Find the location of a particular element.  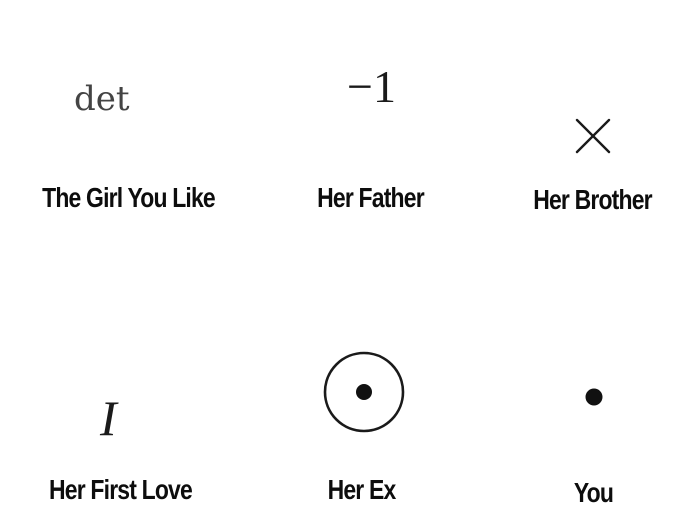

italic-i-symbol: I is located at coordinates (108, 418).